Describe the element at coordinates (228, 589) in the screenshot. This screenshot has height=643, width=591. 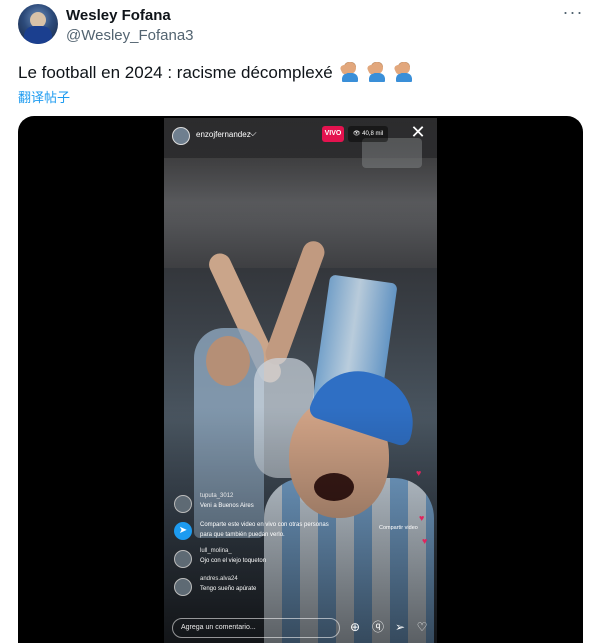
I see `comment-text: Tengo sueño apúrate` at that location.